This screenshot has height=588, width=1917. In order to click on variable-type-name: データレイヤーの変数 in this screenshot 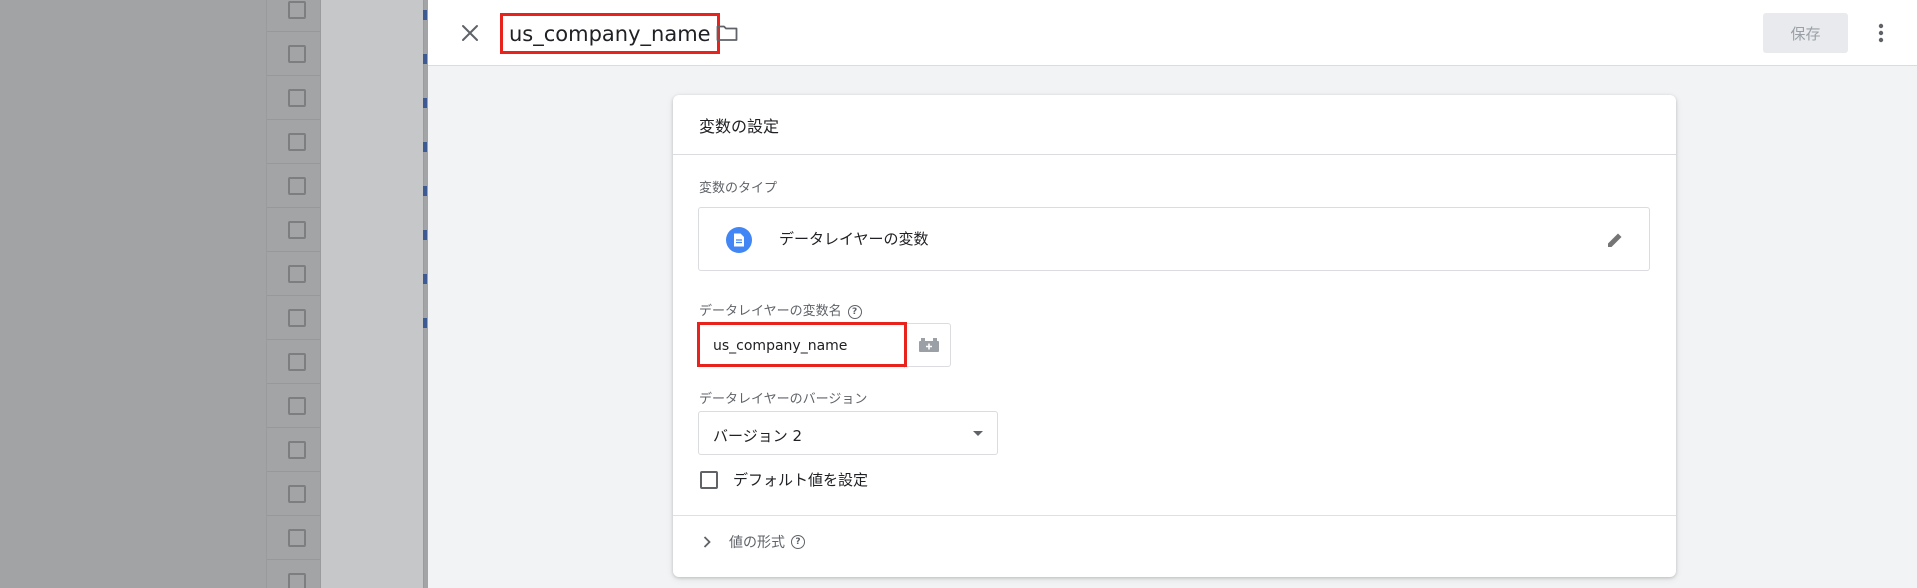, I will do `click(854, 239)`.